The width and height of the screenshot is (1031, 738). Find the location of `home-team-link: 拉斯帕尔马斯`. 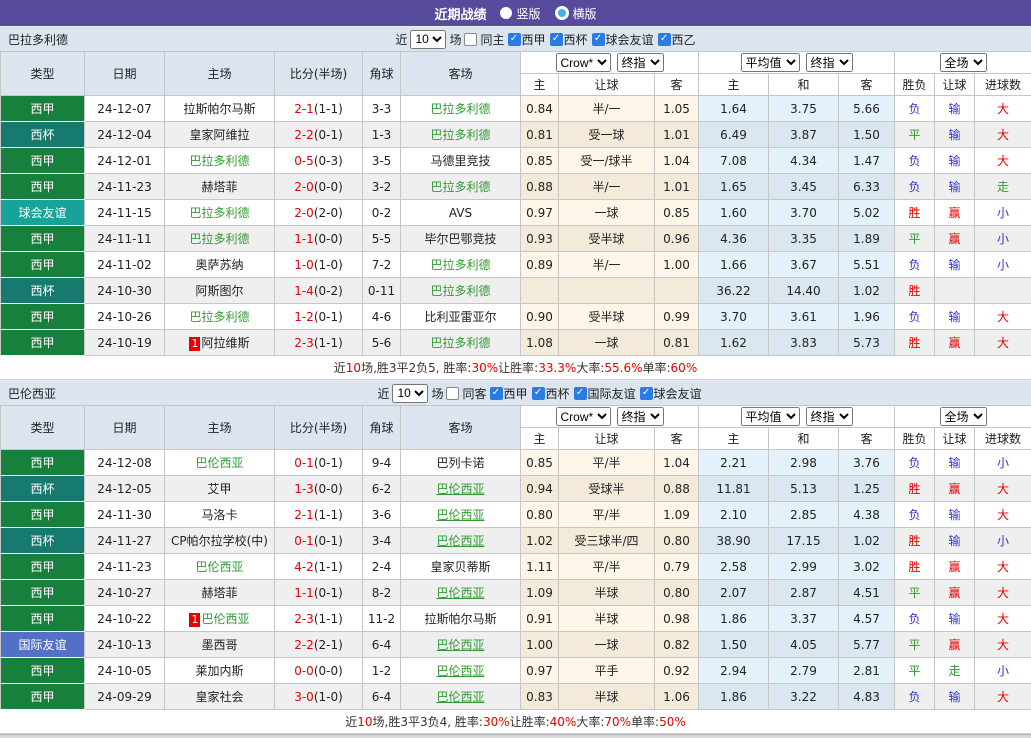

home-team-link: 拉斯帕尔马斯 is located at coordinates (219, 109).